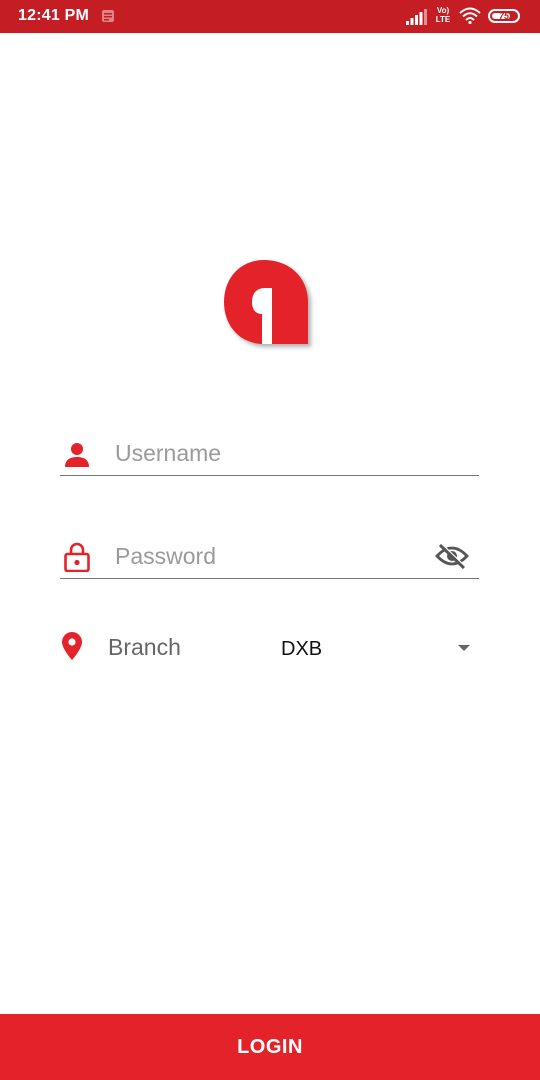 This screenshot has width=540, height=1080. I want to click on brand-logo-icon, so click(266, 302).